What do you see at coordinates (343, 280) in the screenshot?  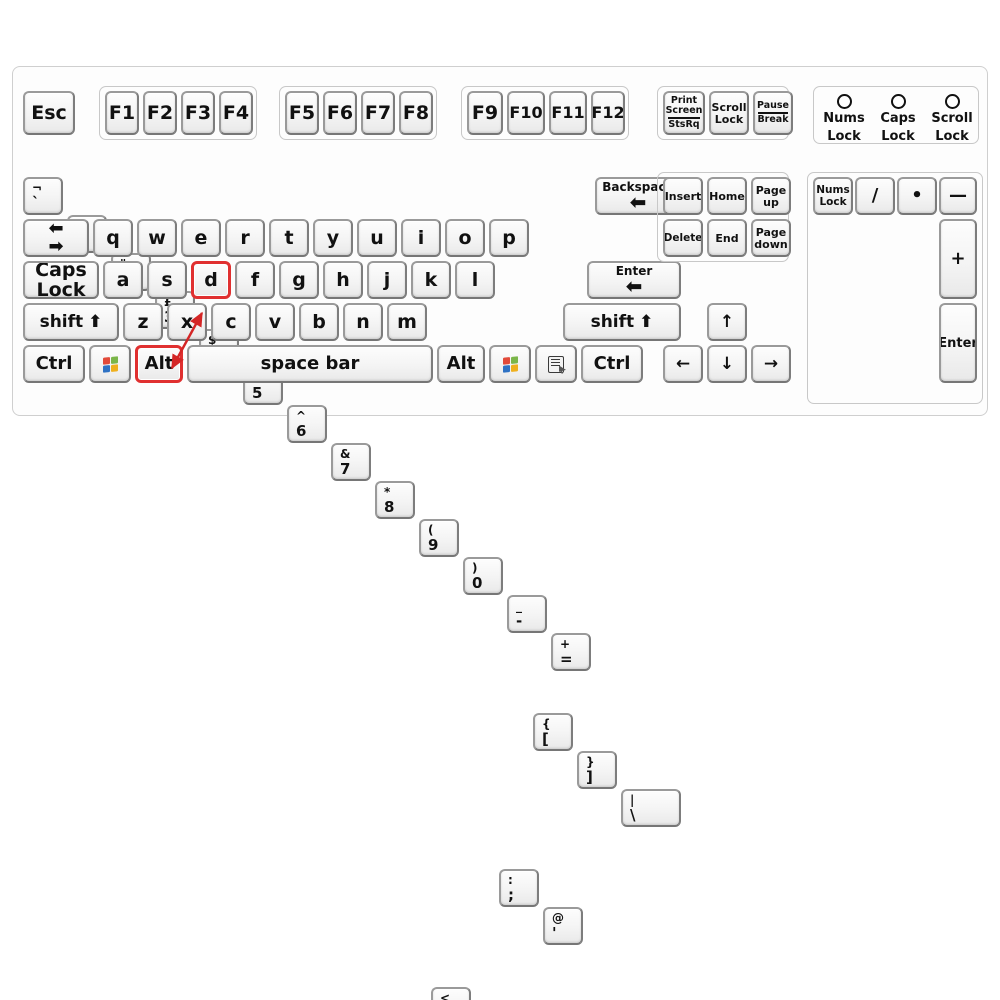 I see `key-h: h` at bounding box center [343, 280].